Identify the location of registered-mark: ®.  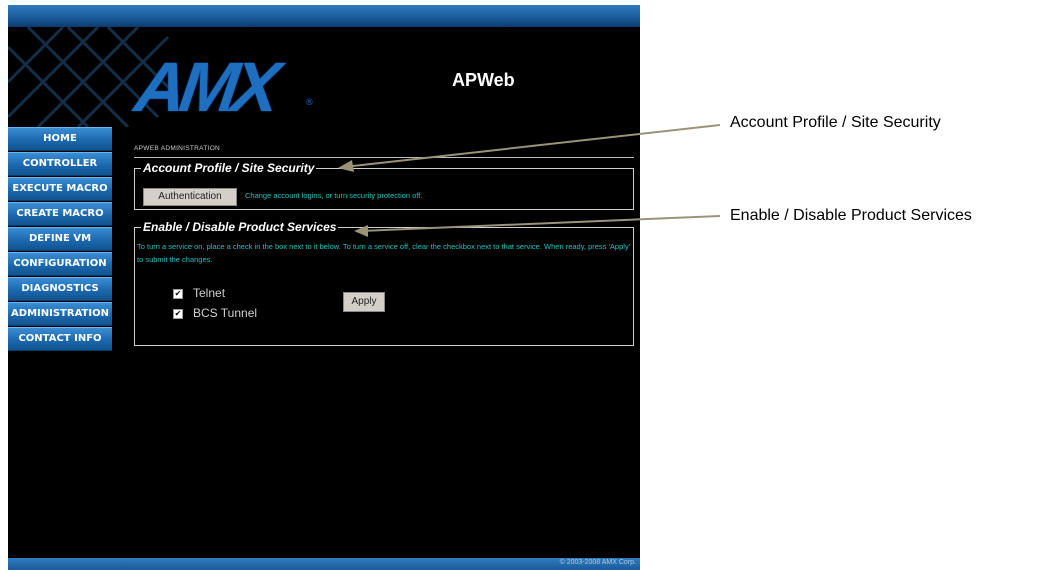
(309, 102).